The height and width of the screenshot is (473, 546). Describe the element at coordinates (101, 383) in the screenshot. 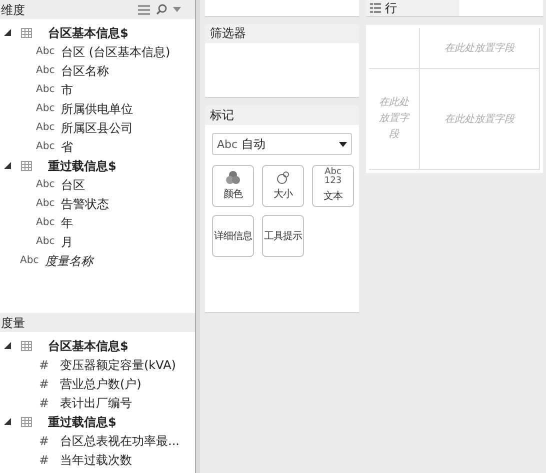

I see `field-name: 营业总户数(户)` at that location.